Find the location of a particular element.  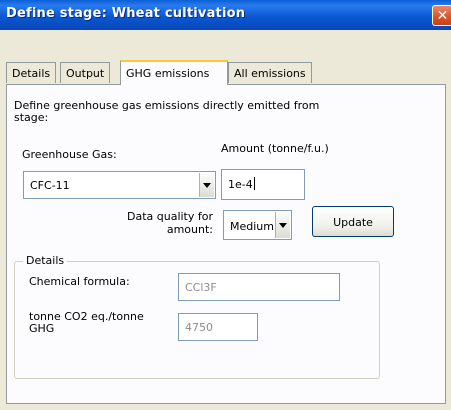

amount-input: 1e-4 is located at coordinates (263, 184).